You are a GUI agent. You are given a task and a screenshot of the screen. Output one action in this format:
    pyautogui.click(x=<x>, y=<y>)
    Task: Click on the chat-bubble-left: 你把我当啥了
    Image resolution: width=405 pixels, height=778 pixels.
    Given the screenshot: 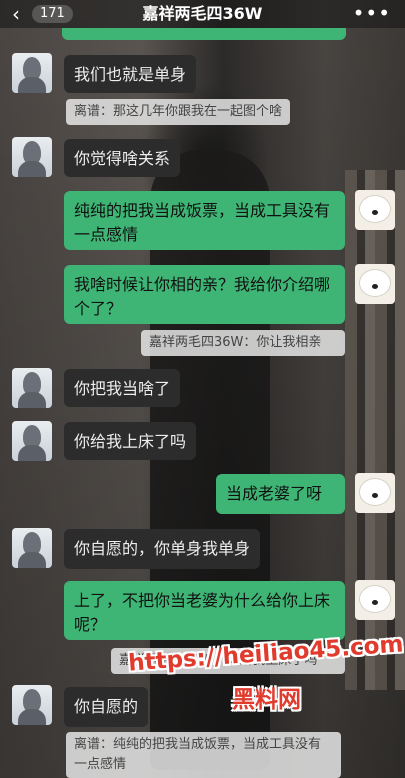 What is the action you would take?
    pyautogui.click(x=122, y=388)
    